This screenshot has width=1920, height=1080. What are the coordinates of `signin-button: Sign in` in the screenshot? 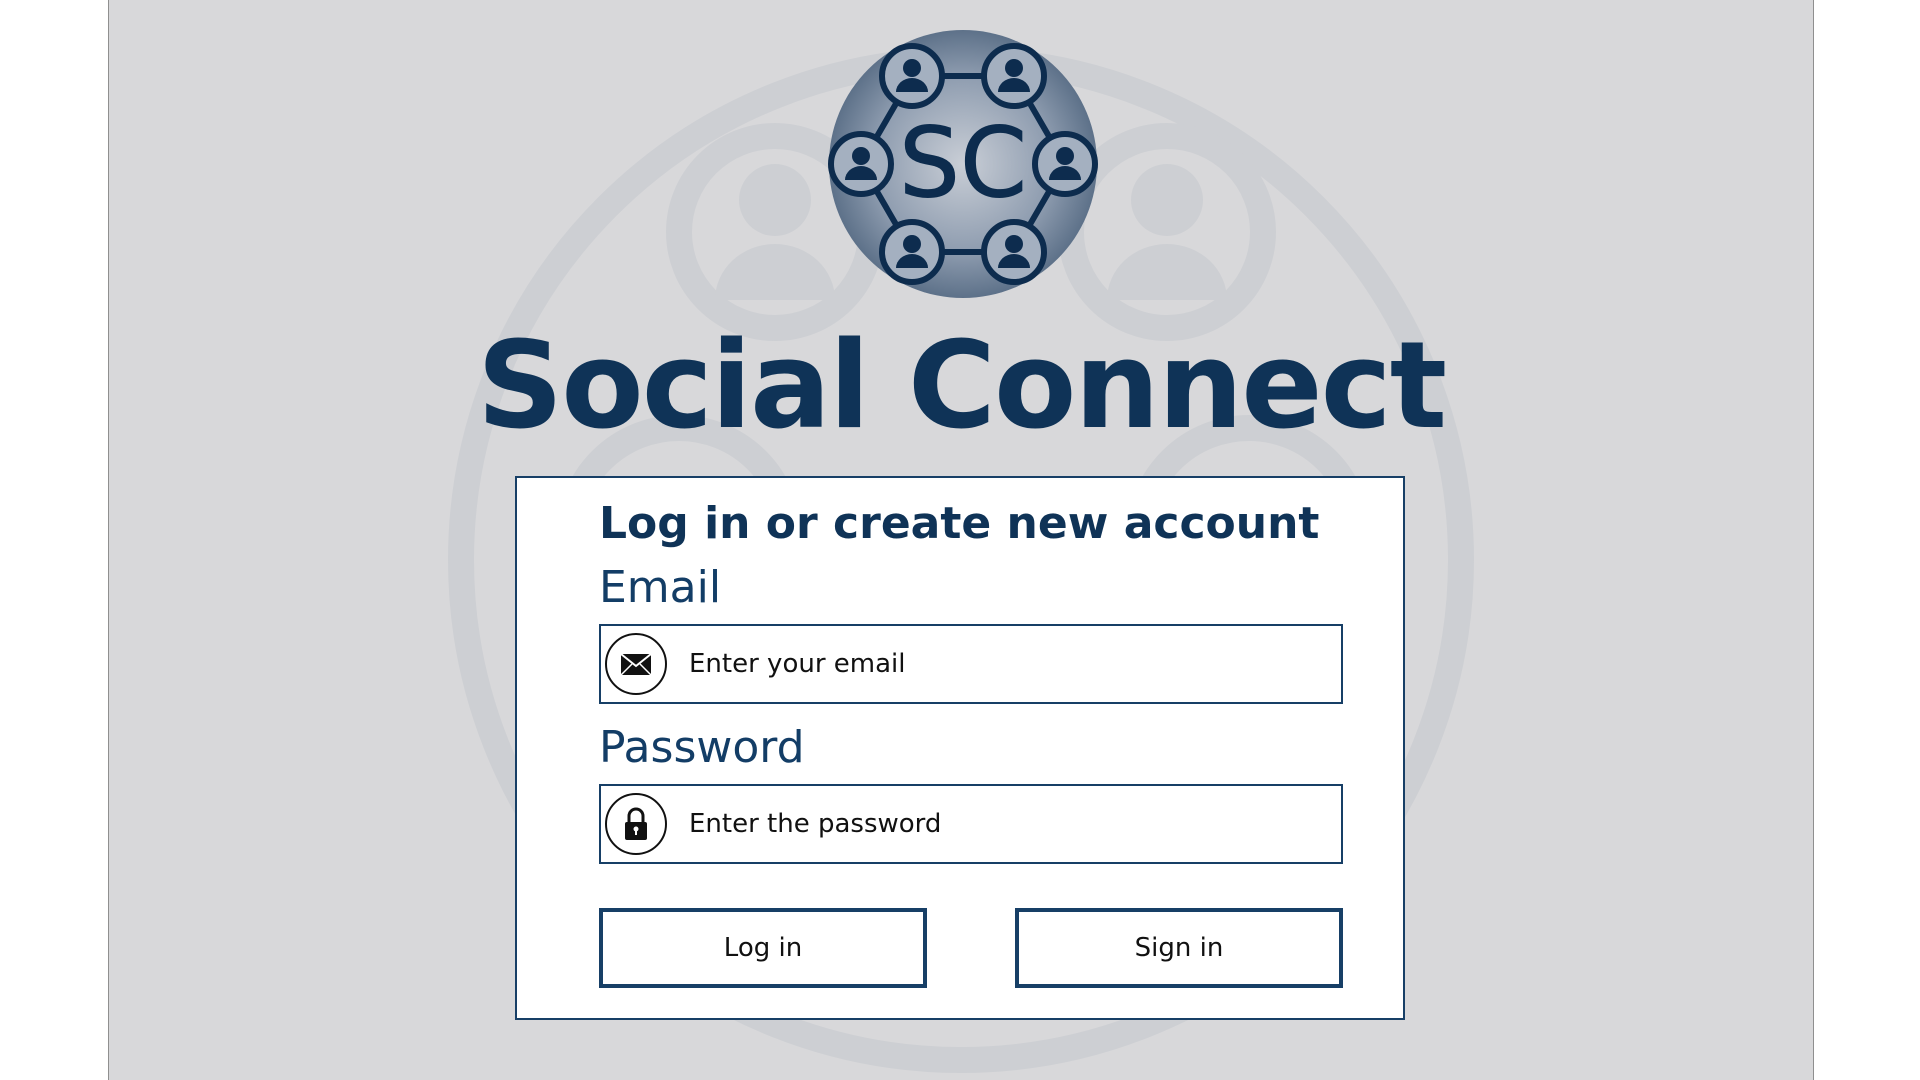 It's located at (1179, 948).